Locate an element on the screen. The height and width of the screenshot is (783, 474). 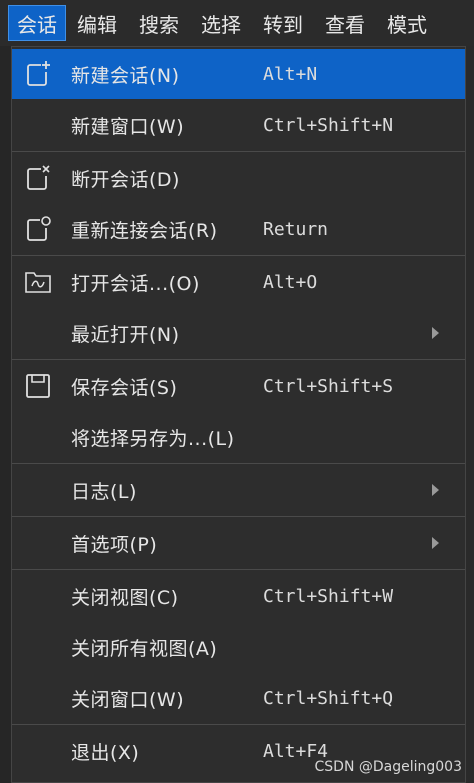
menu-session: 会话 is located at coordinates (37, 23).